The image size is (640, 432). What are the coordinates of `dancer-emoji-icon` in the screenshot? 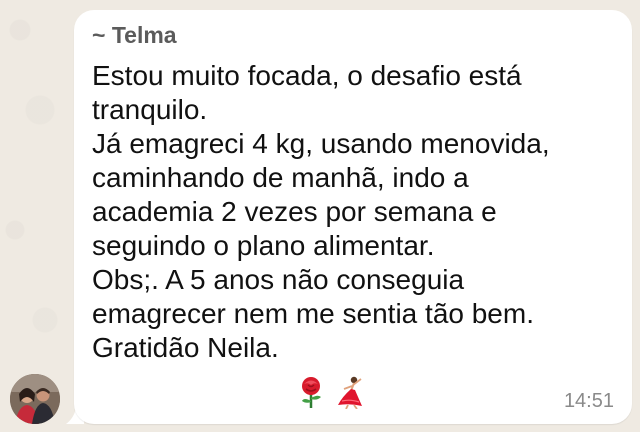 It's located at (351, 392).